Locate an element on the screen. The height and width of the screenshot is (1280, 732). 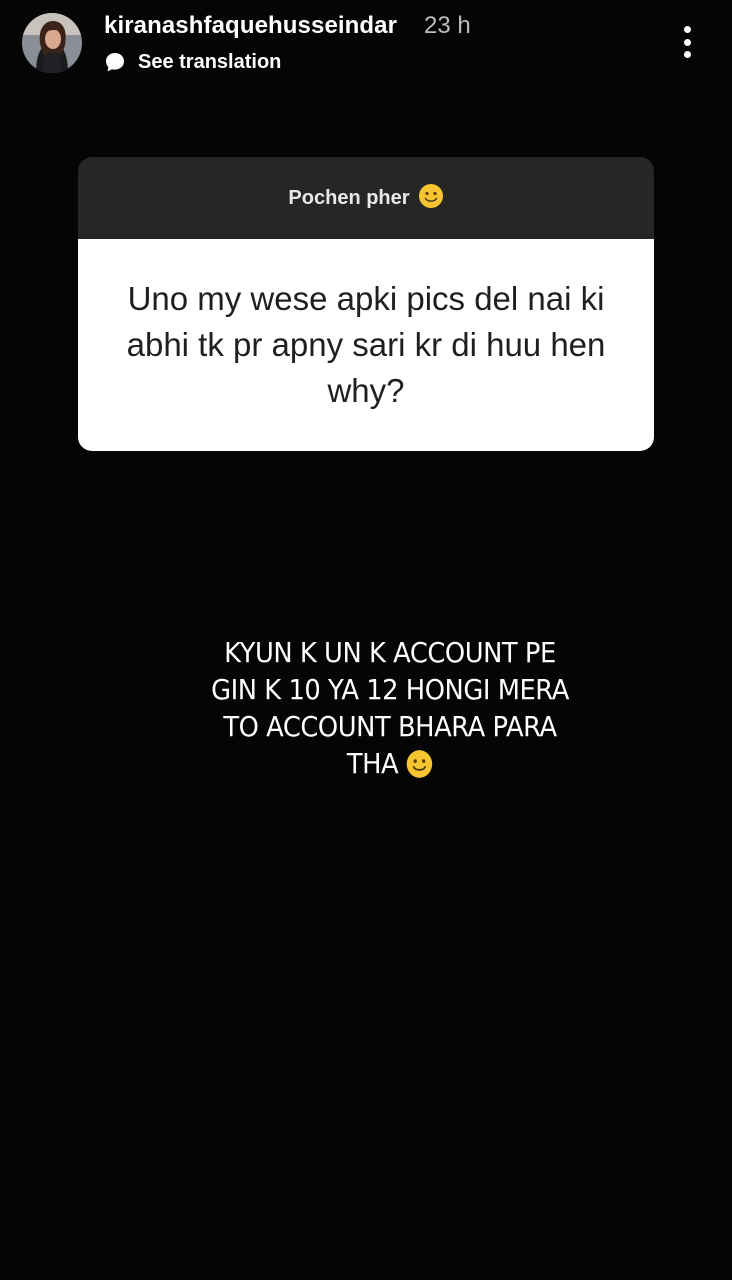
see-translation-link: See translation is located at coordinates (192, 62).